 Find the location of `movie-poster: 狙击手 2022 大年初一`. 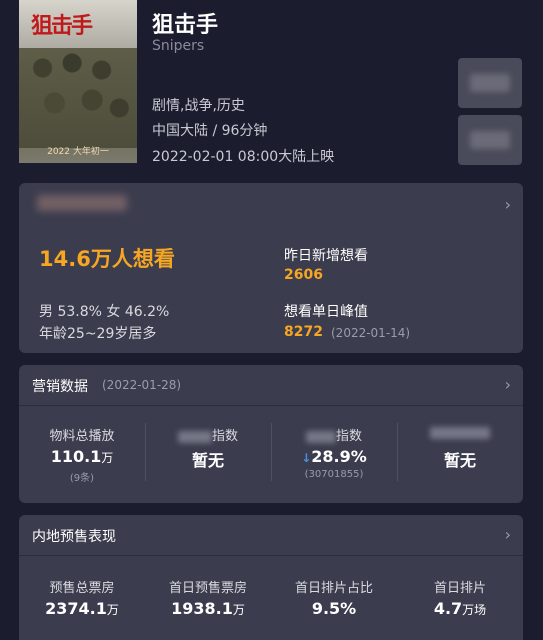

movie-poster: 狙击手 2022 大年初一 is located at coordinates (78, 81).